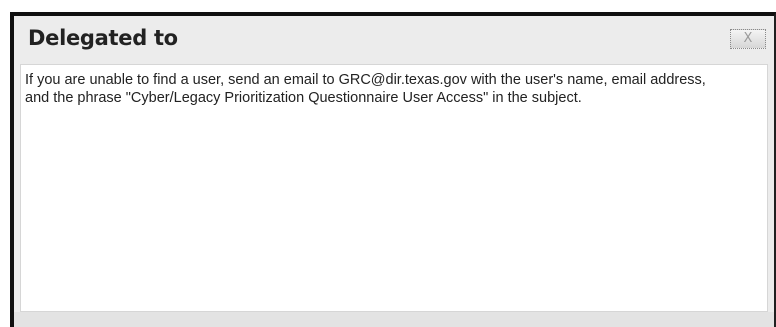  Describe the element at coordinates (394, 40) in the screenshot. I see `dialog-header: Delegated to X` at that location.